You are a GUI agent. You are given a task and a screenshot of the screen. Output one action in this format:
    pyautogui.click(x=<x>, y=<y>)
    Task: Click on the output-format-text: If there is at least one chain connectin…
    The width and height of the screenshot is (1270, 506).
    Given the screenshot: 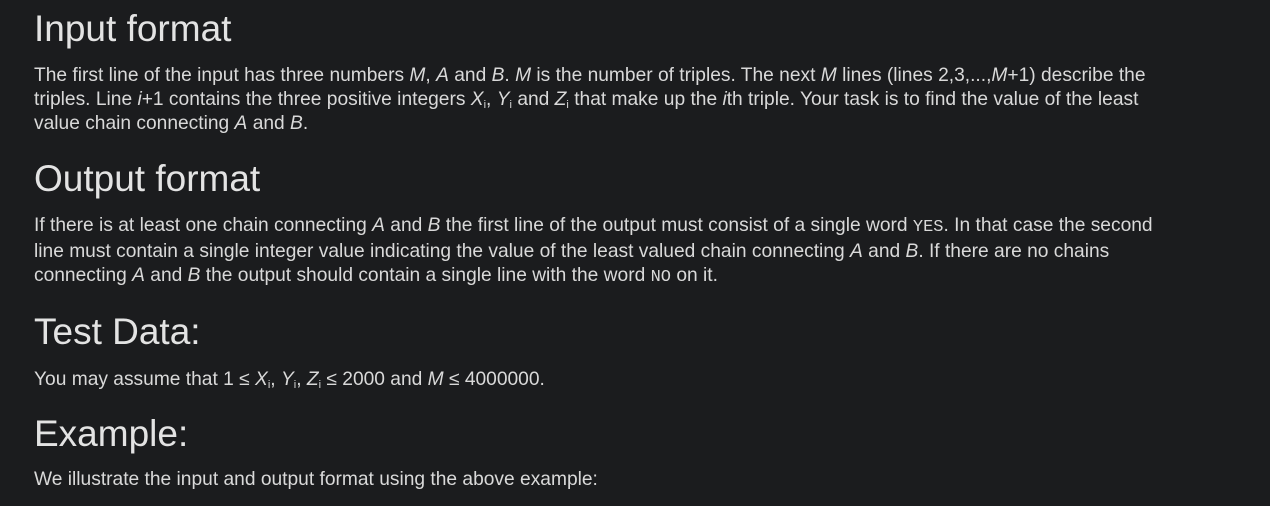 What is the action you would take?
    pyautogui.click(x=593, y=251)
    